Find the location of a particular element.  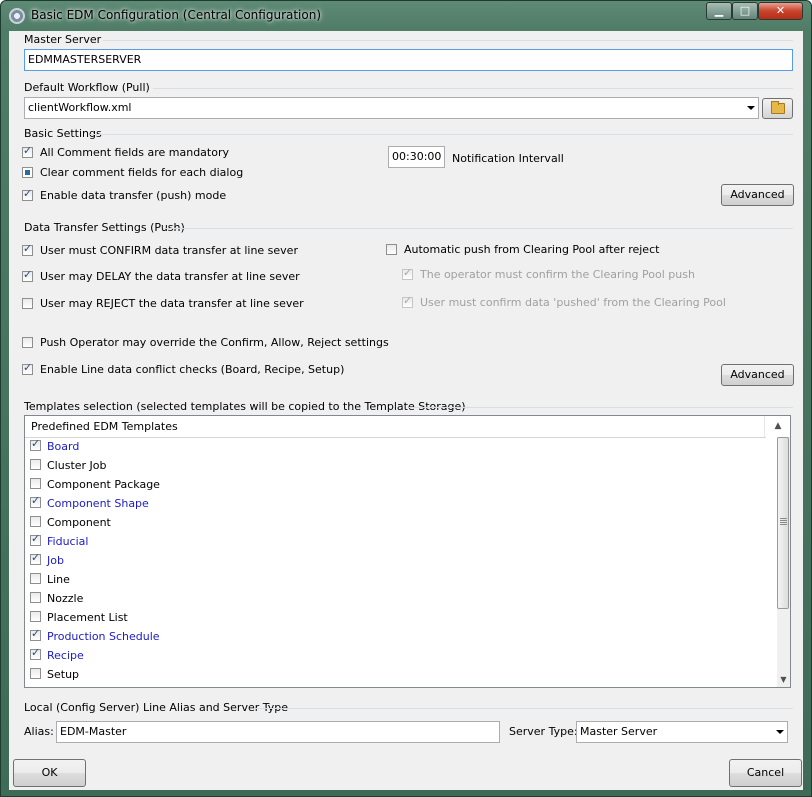

template-item-label: Nozzle is located at coordinates (65, 598).